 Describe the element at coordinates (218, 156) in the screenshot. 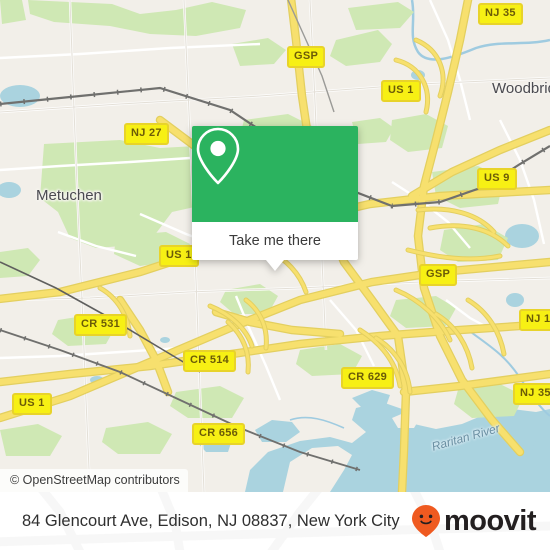

I see `map-pin-icon` at that location.